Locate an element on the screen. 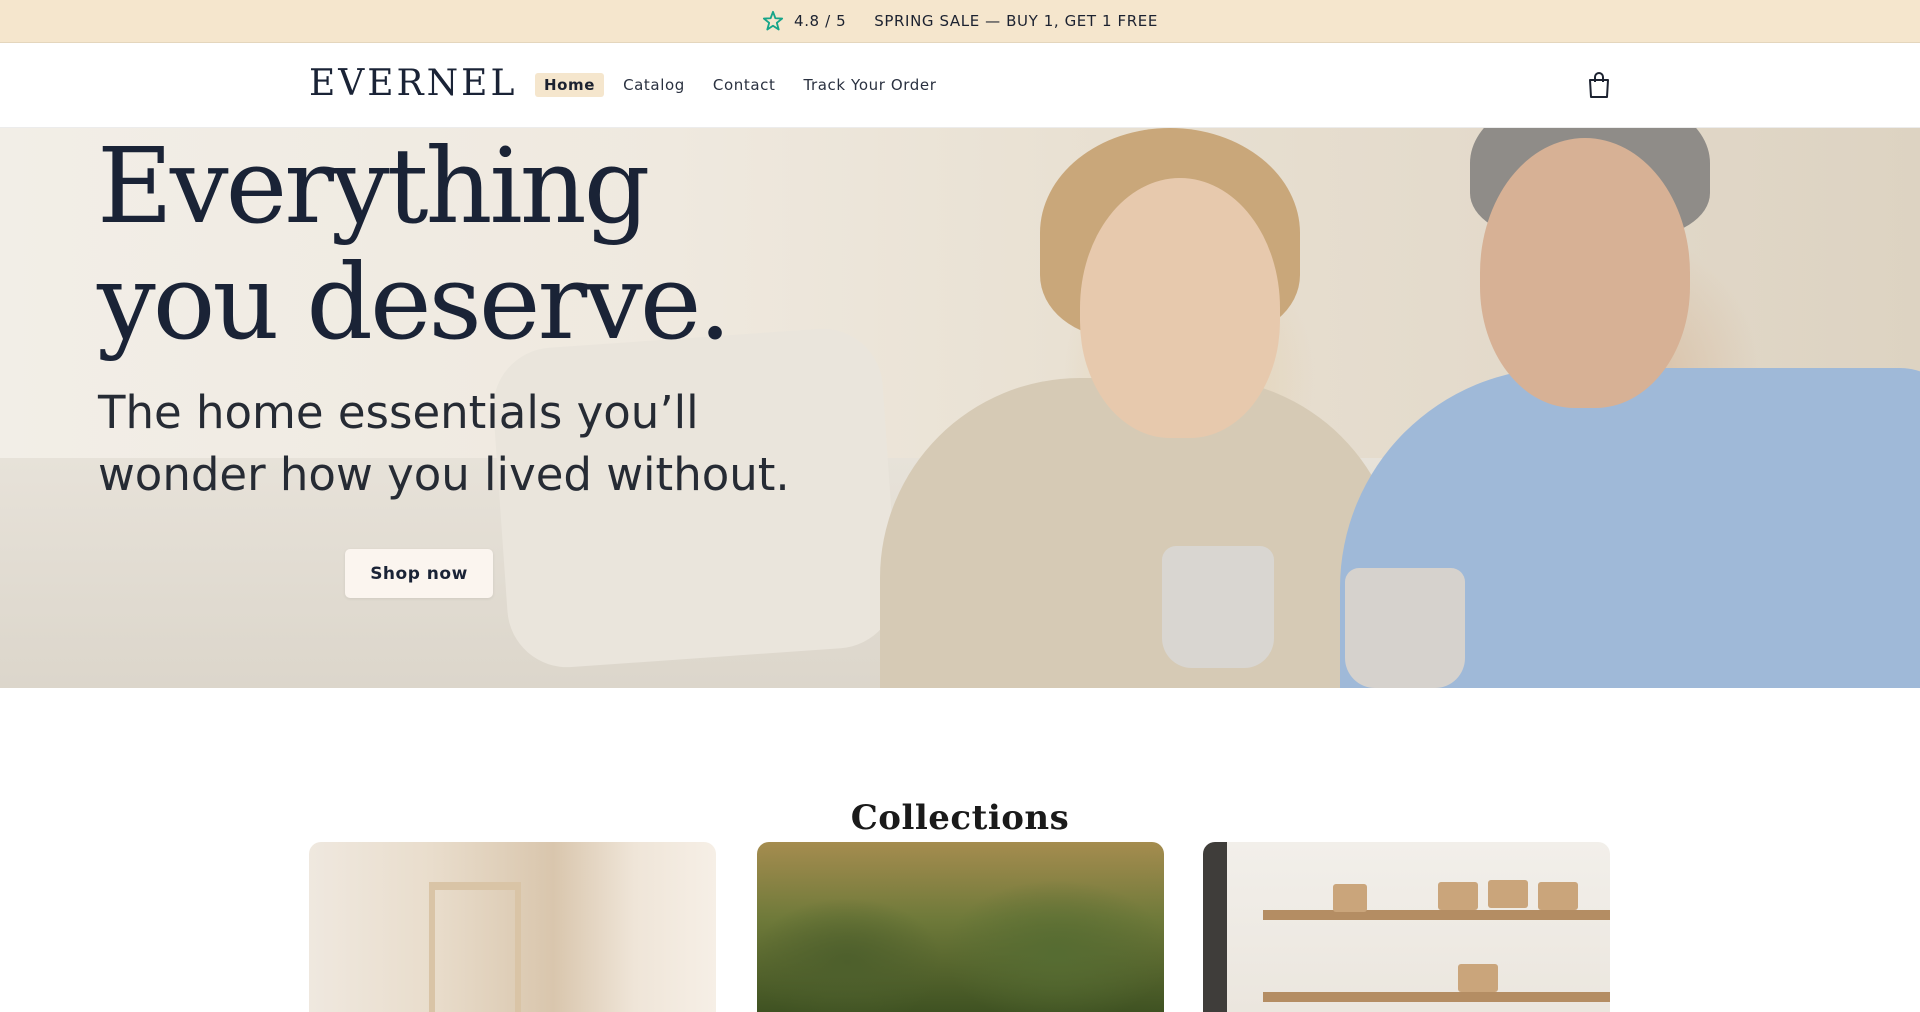 Image resolution: width=1920 pixels, height=1012 pixels. star-icon is located at coordinates (773, 20).